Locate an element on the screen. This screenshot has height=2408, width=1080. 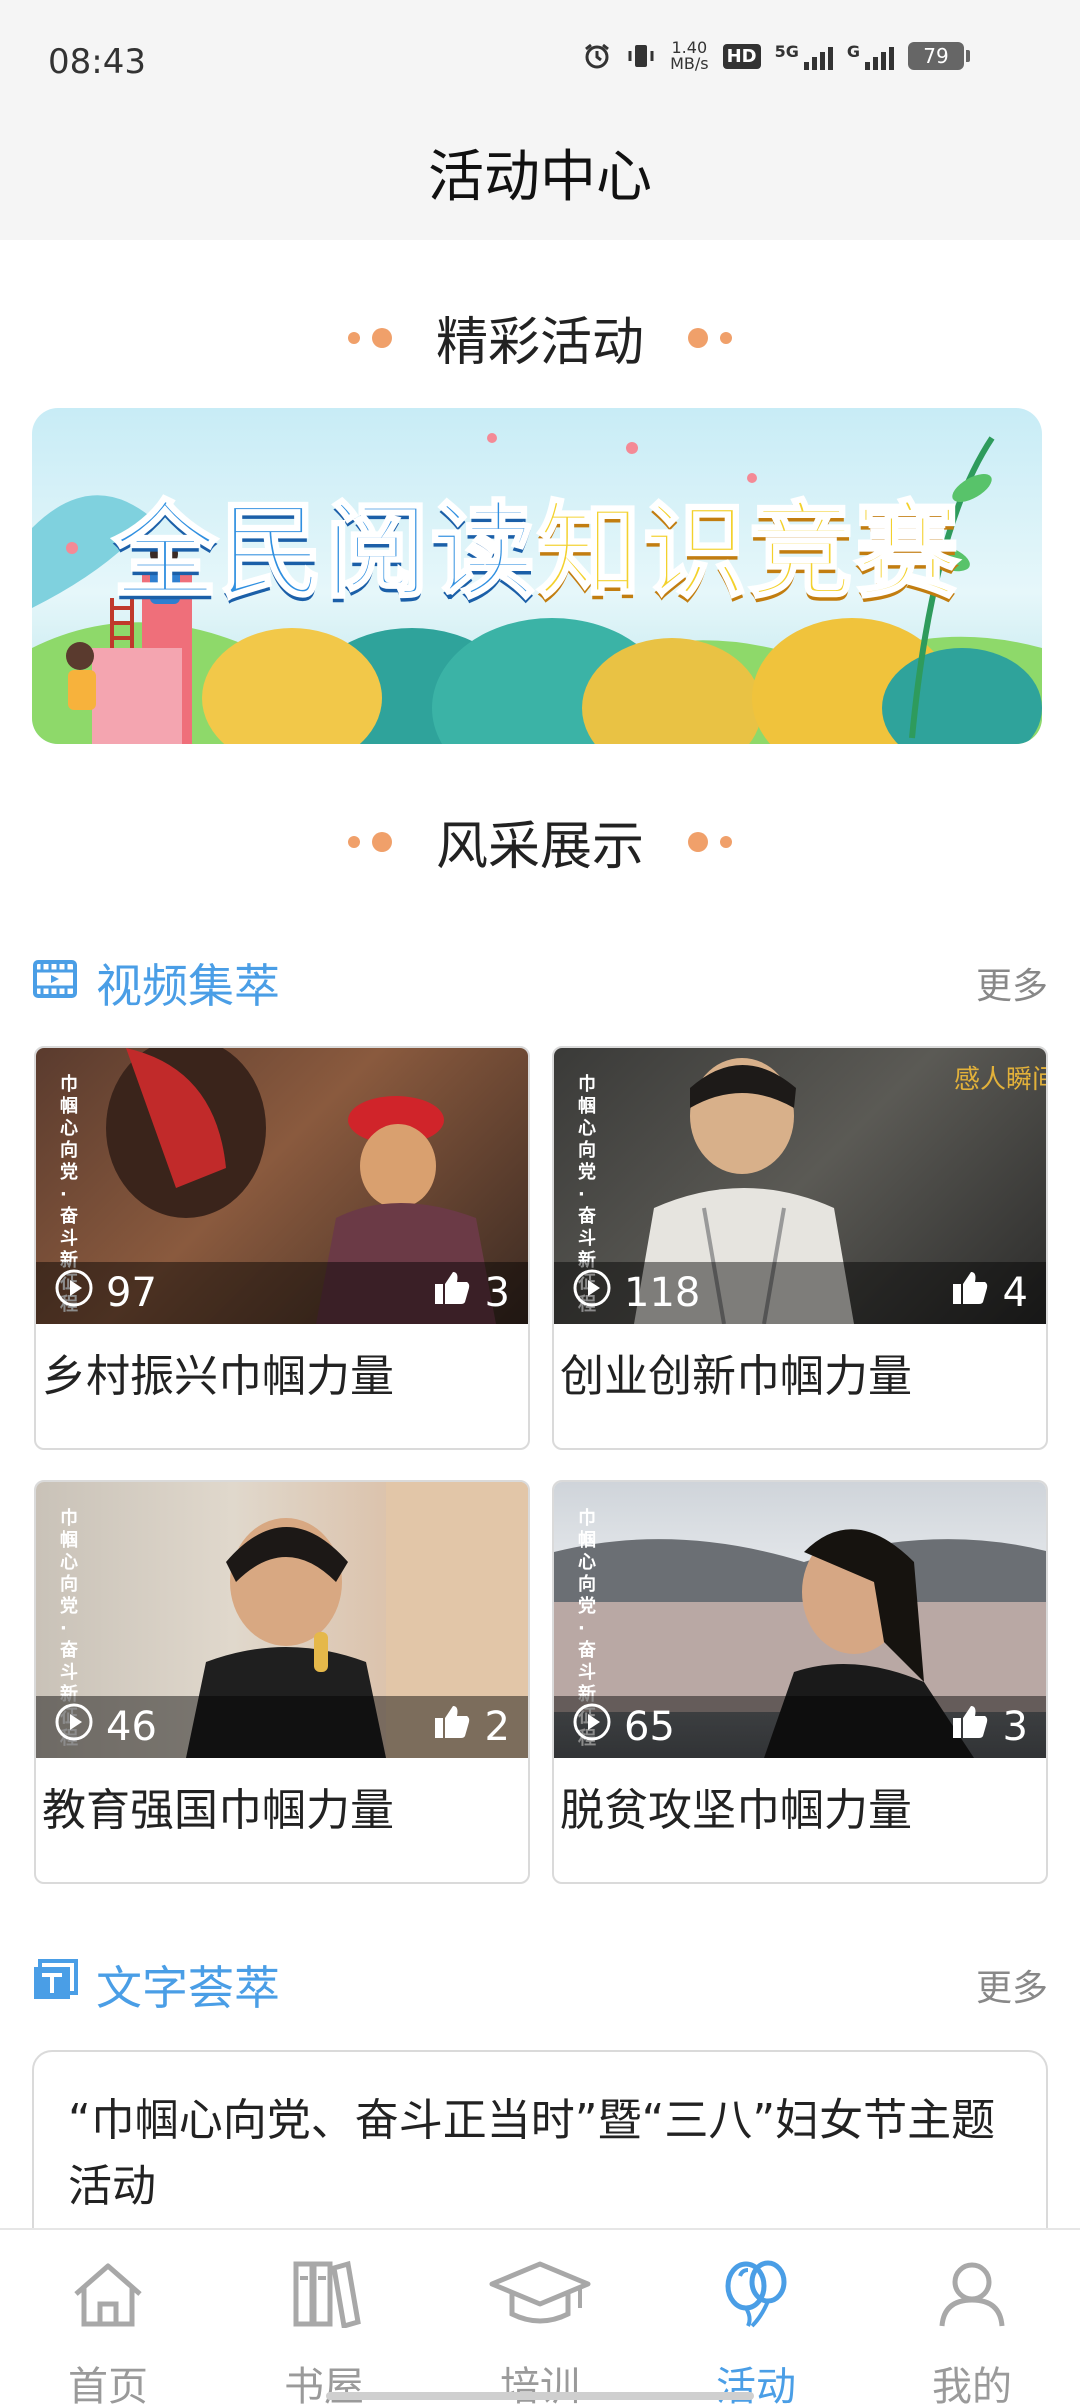
video-card: 感人瞬间 巾帼心向党·奋斗新征程 118 4 创业创新巾帼力量 is located at coordinates (800, 1248).